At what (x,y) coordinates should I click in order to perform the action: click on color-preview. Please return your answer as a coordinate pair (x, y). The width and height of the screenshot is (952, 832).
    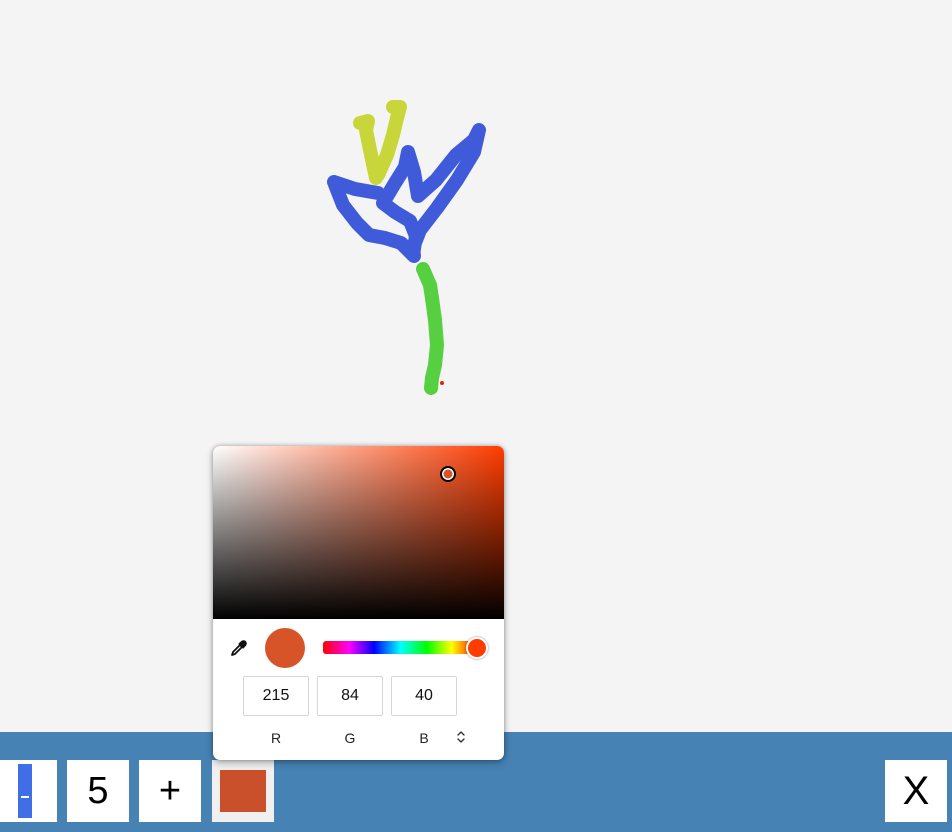
    Looking at the image, I should click on (285, 648).